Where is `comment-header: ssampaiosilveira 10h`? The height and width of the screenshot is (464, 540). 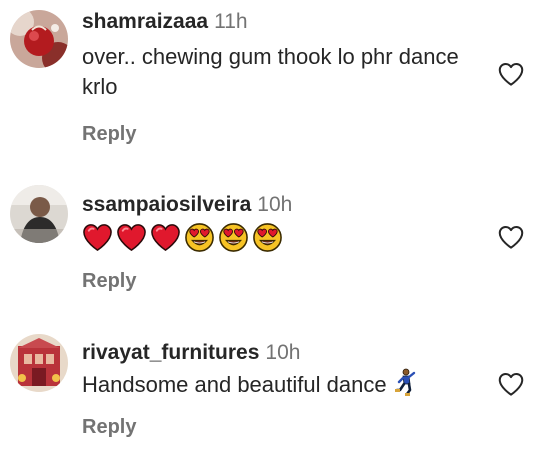 comment-header: ssampaiosilveira 10h is located at coordinates (187, 206).